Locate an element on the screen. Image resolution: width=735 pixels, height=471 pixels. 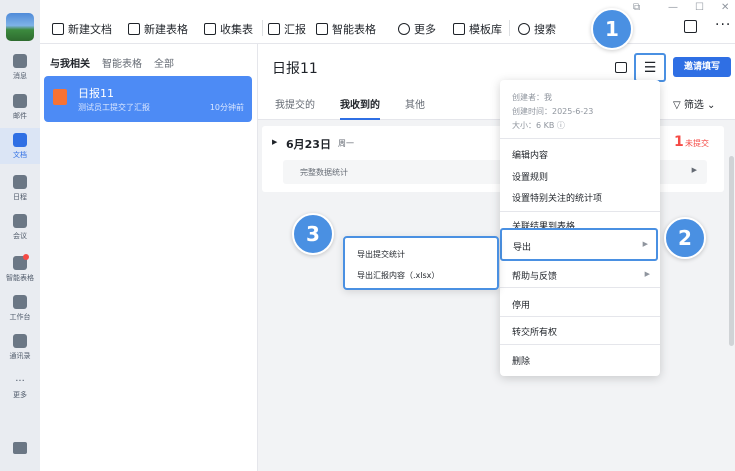
meeting-icon is located at coordinates (20, 221).